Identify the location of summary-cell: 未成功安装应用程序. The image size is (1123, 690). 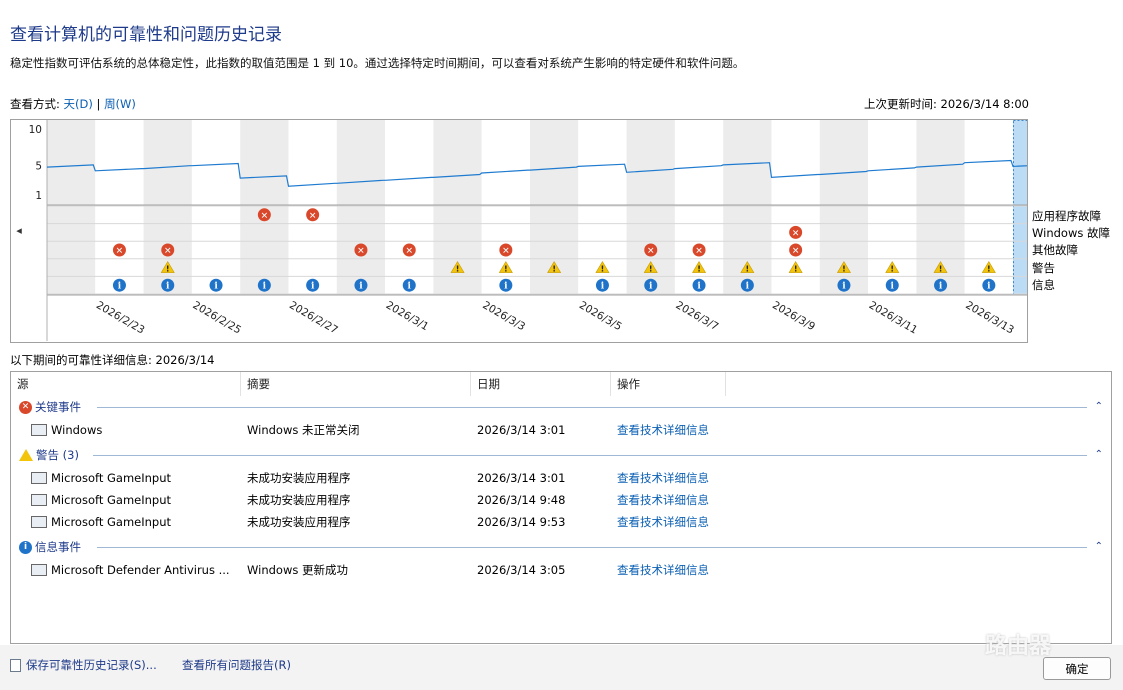
(299, 500).